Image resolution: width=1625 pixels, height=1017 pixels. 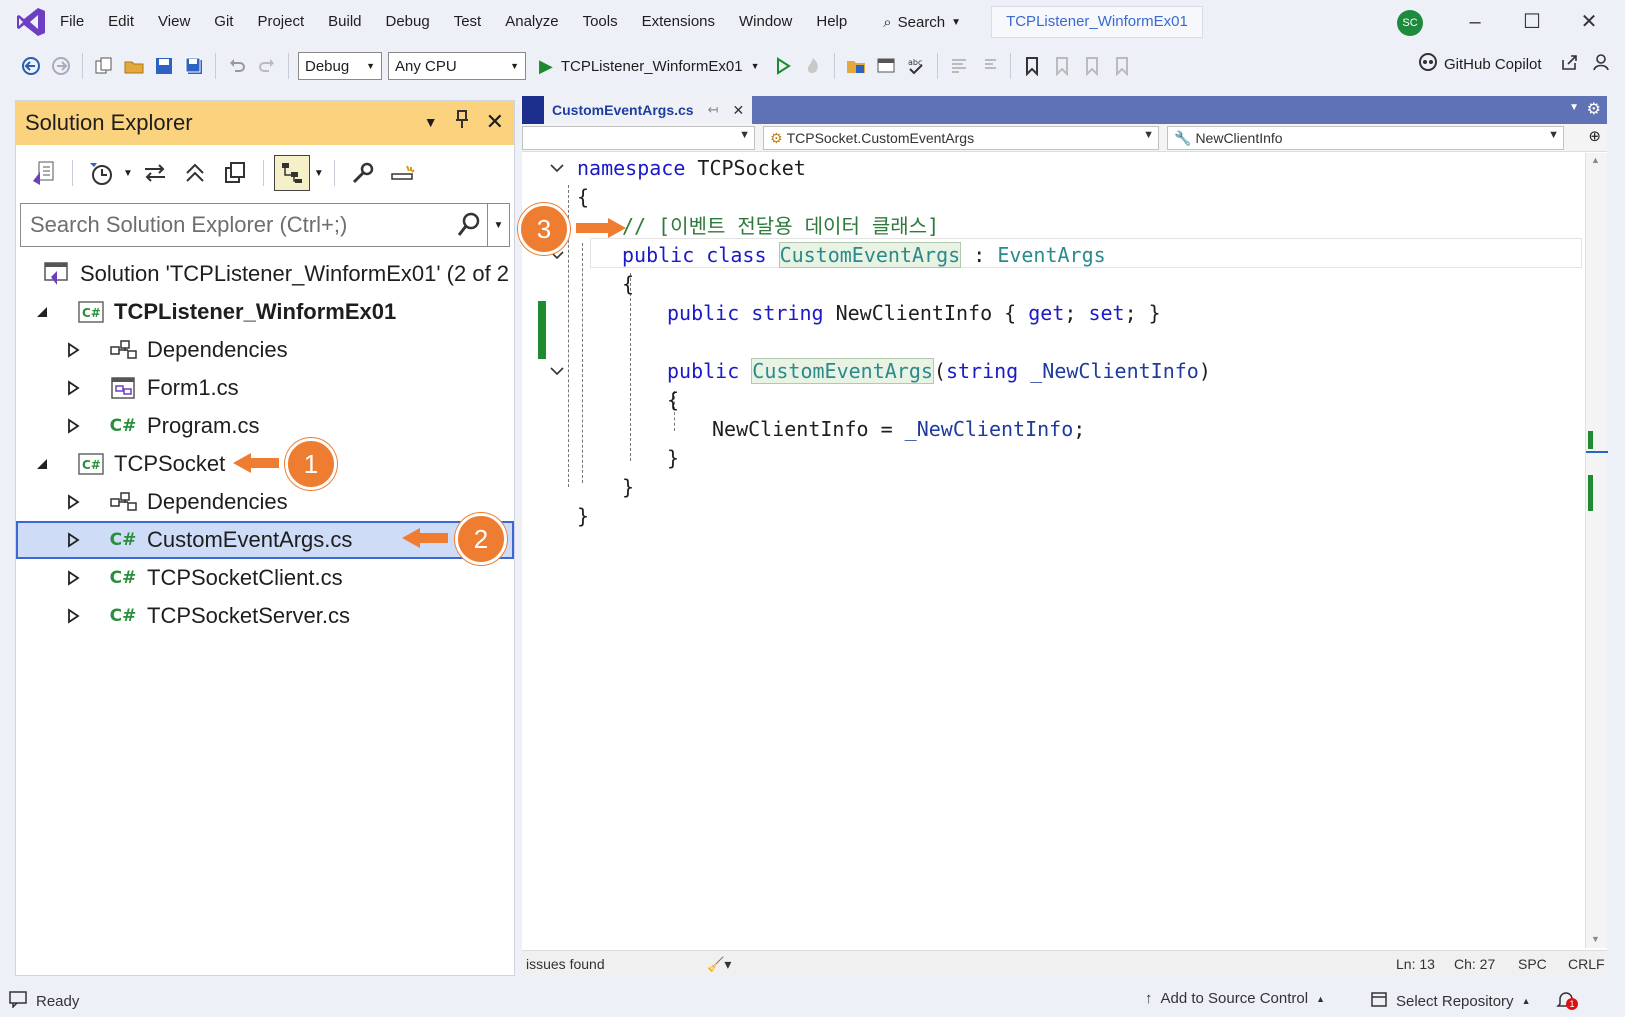 What do you see at coordinates (363, 173) in the screenshot?
I see `properties-wrench-icon` at bounding box center [363, 173].